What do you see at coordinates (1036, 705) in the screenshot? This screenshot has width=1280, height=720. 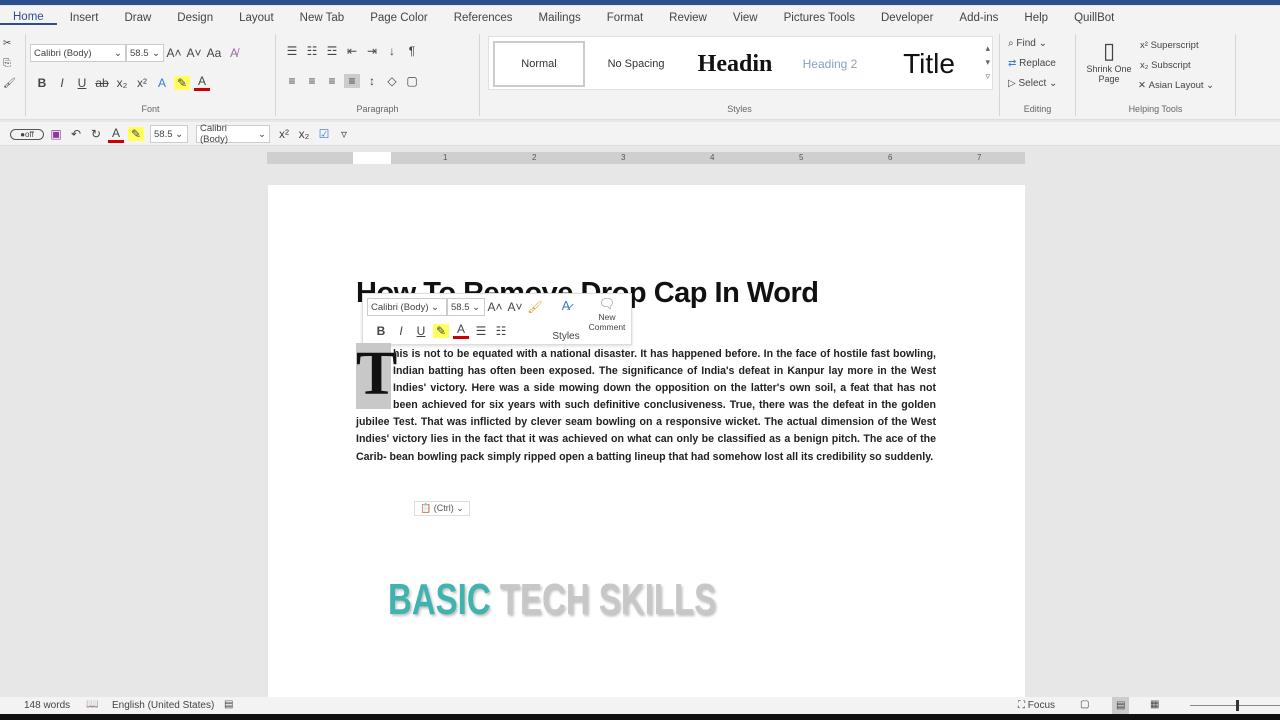 I see `focus-button: ⛶ Focus` at bounding box center [1036, 705].